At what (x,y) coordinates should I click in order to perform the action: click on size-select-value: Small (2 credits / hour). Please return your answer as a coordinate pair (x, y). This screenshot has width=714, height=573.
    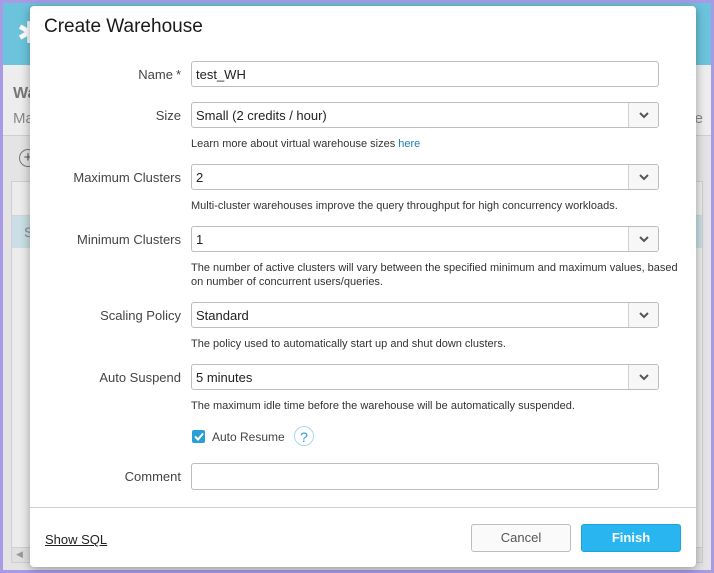
    Looking at the image, I should click on (261, 115).